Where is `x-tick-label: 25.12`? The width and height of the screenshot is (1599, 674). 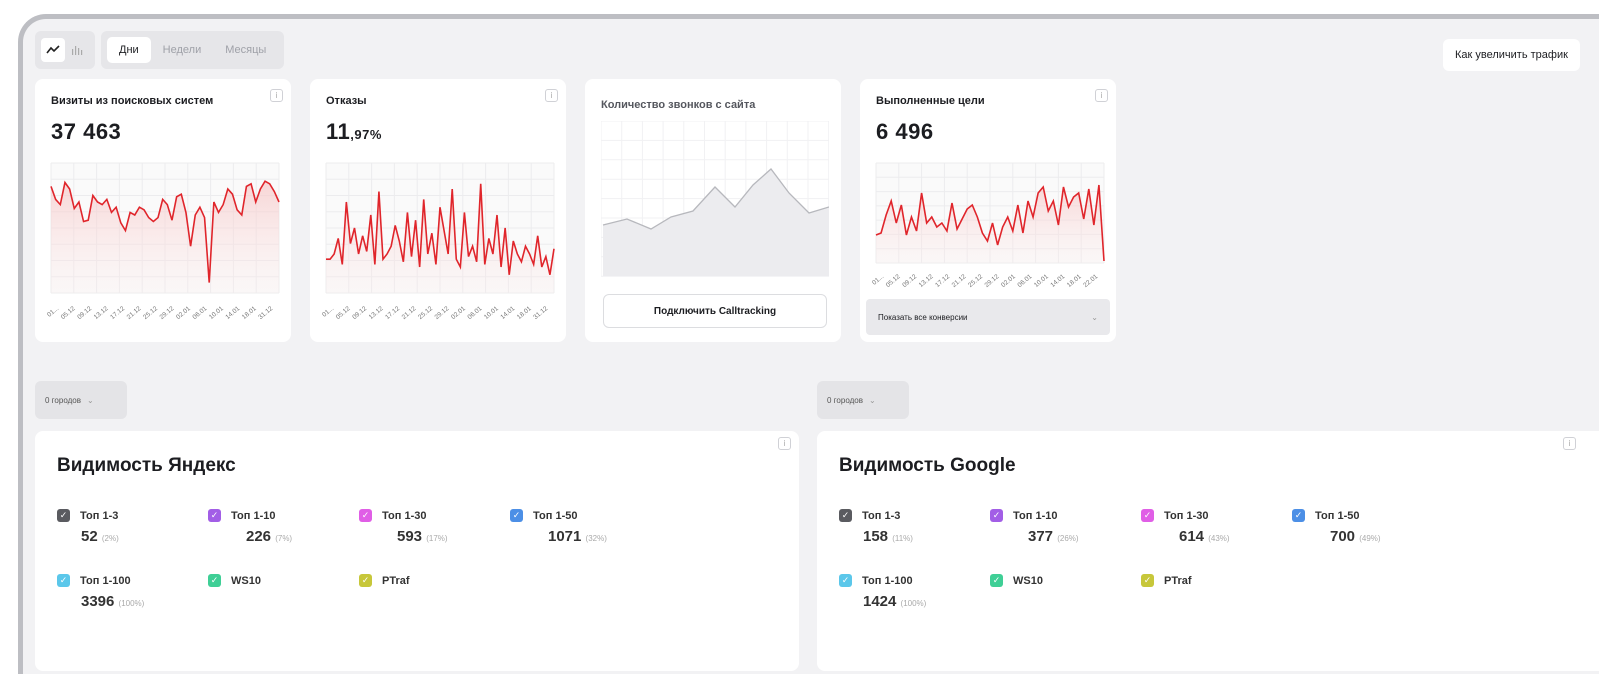
x-tick-label: 25.12 is located at coordinates (425, 313).